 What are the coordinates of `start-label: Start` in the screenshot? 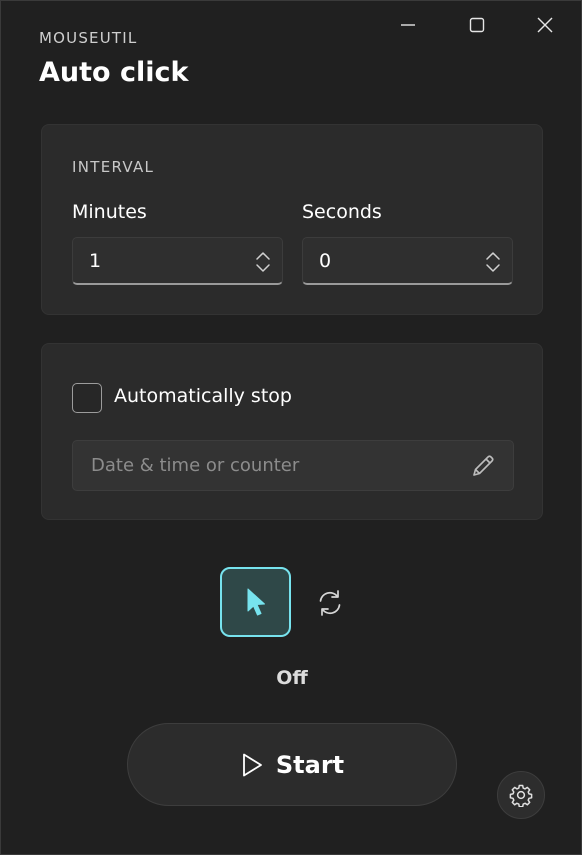 It's located at (310, 764).